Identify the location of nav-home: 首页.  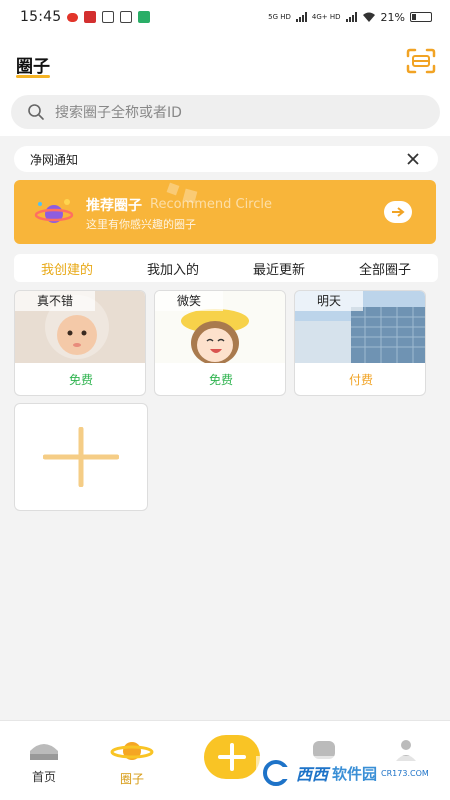
(44, 762).